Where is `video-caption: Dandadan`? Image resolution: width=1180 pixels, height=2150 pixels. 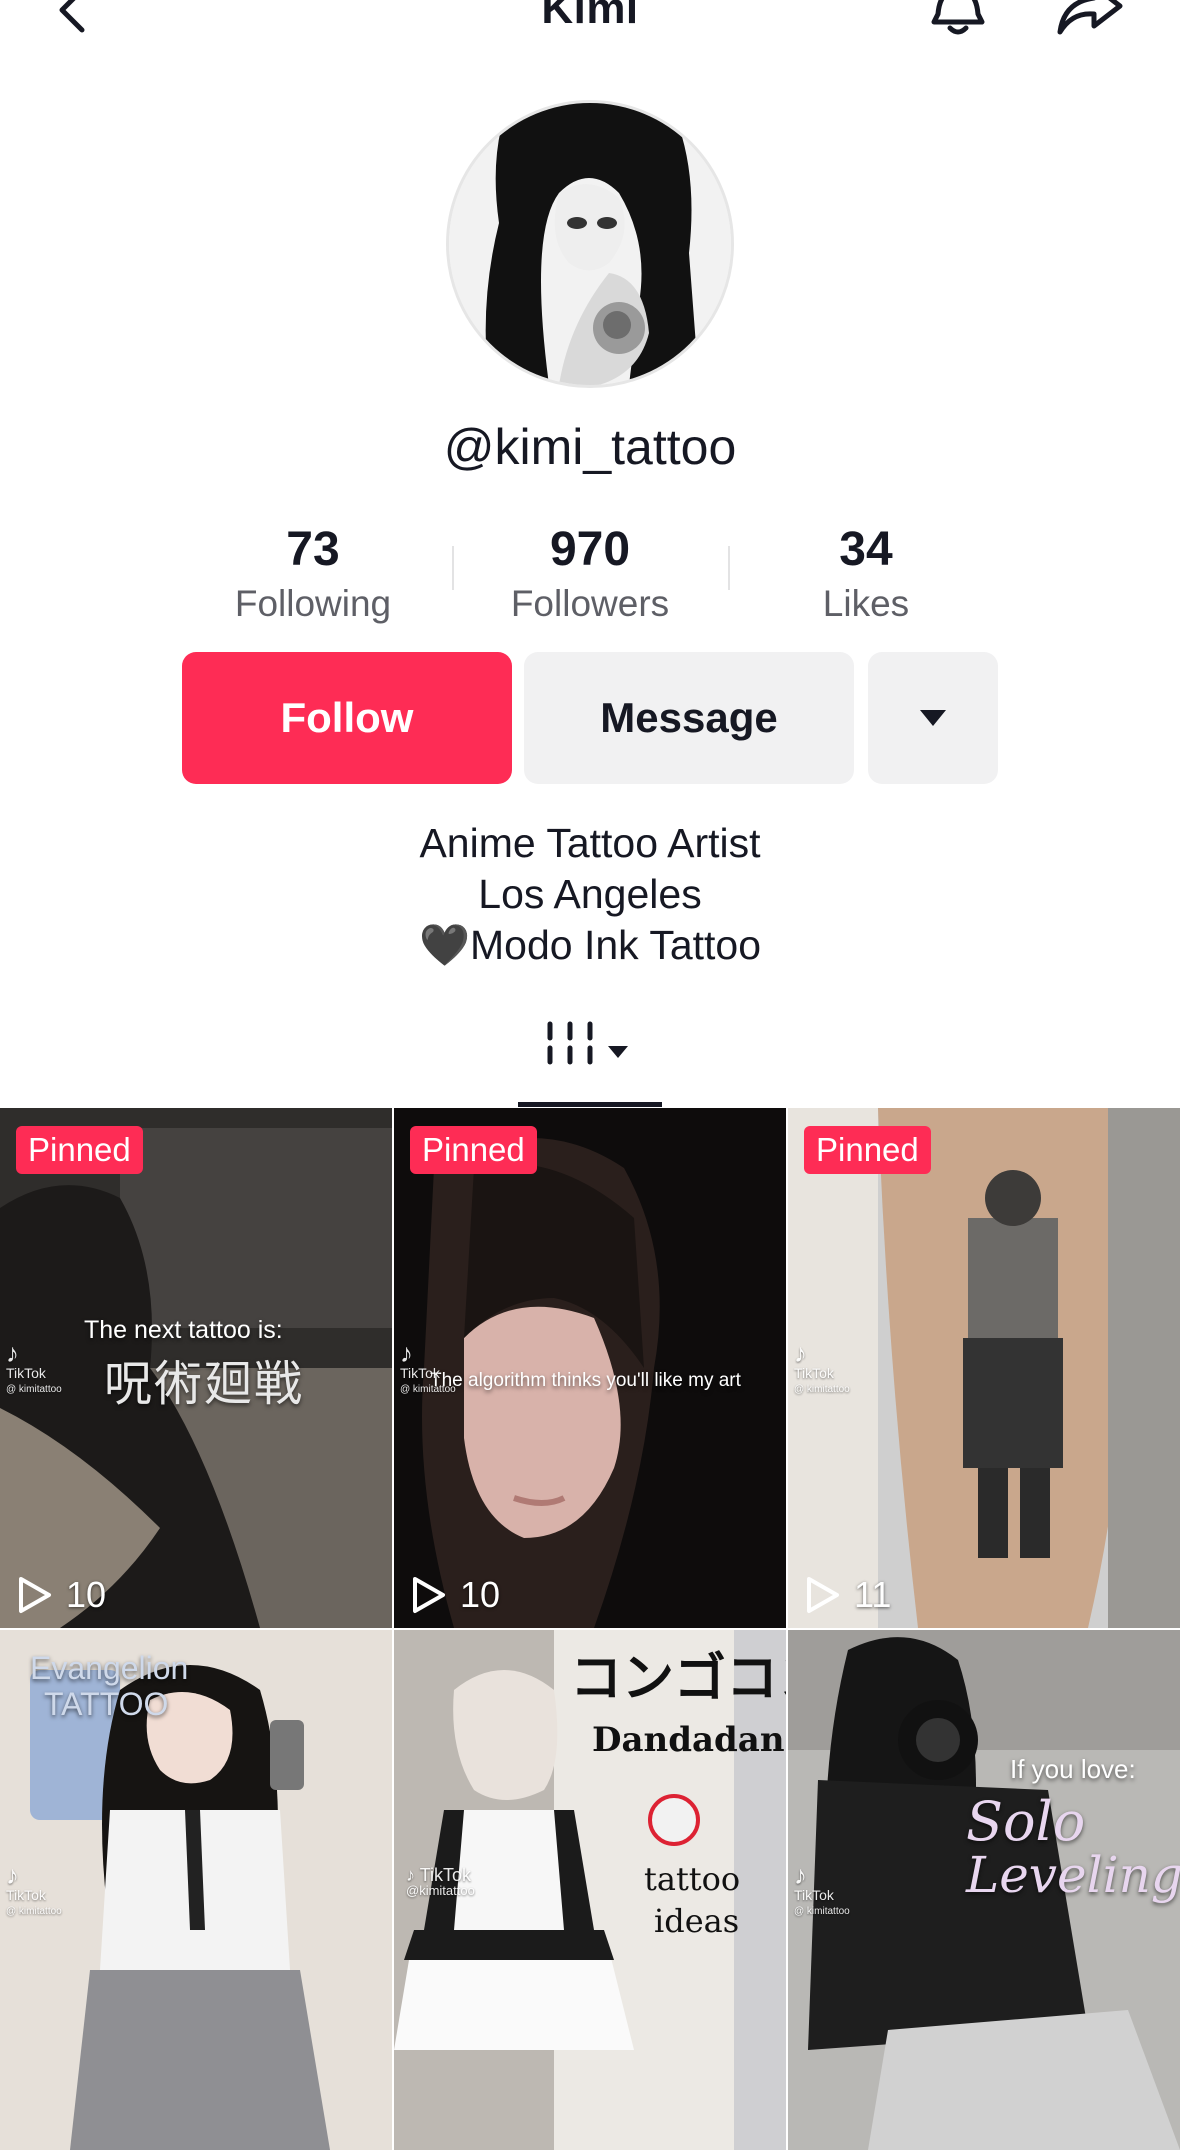
video-caption: Dandadan is located at coordinates (688, 1740).